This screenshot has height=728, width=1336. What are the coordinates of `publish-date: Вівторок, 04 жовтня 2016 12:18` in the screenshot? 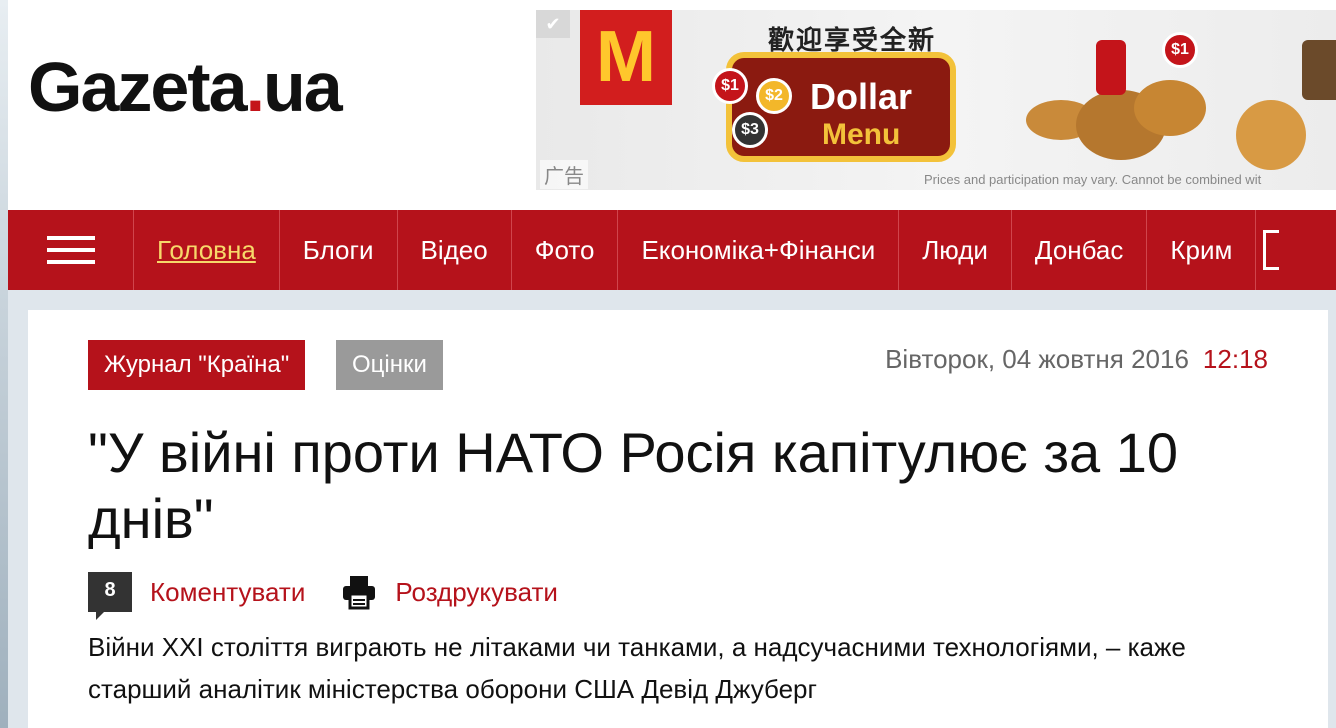 It's located at (1076, 359).